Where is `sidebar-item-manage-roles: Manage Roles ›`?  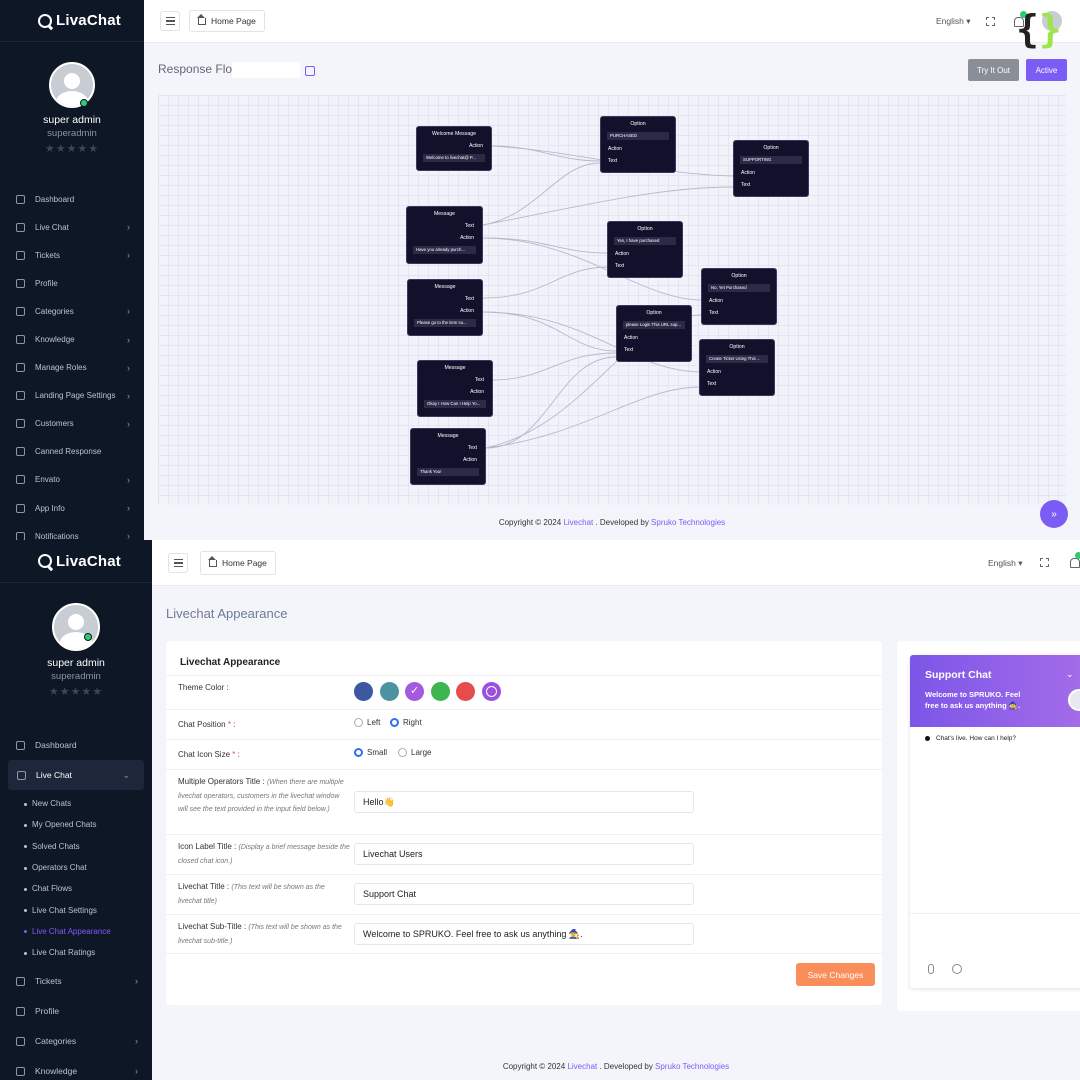 sidebar-item-manage-roles: Manage Roles › is located at coordinates (72, 368).